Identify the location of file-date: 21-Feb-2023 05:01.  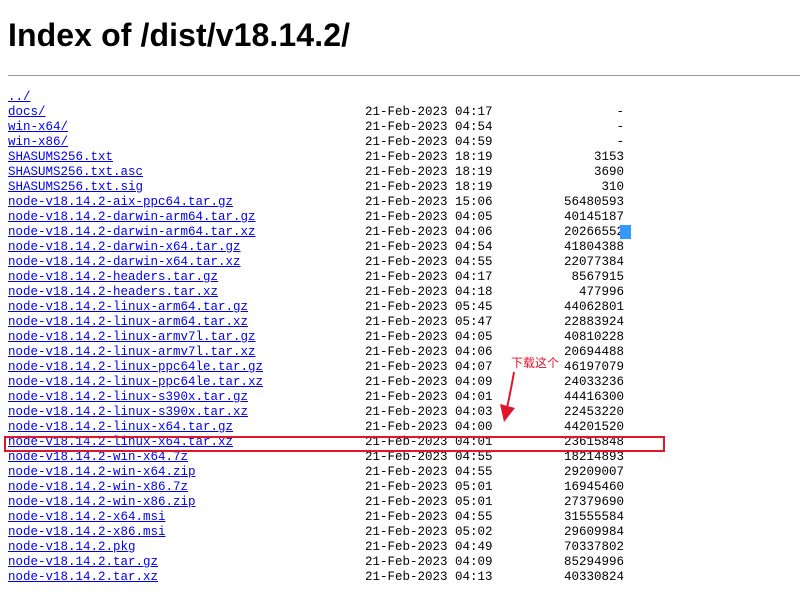
(429, 502).